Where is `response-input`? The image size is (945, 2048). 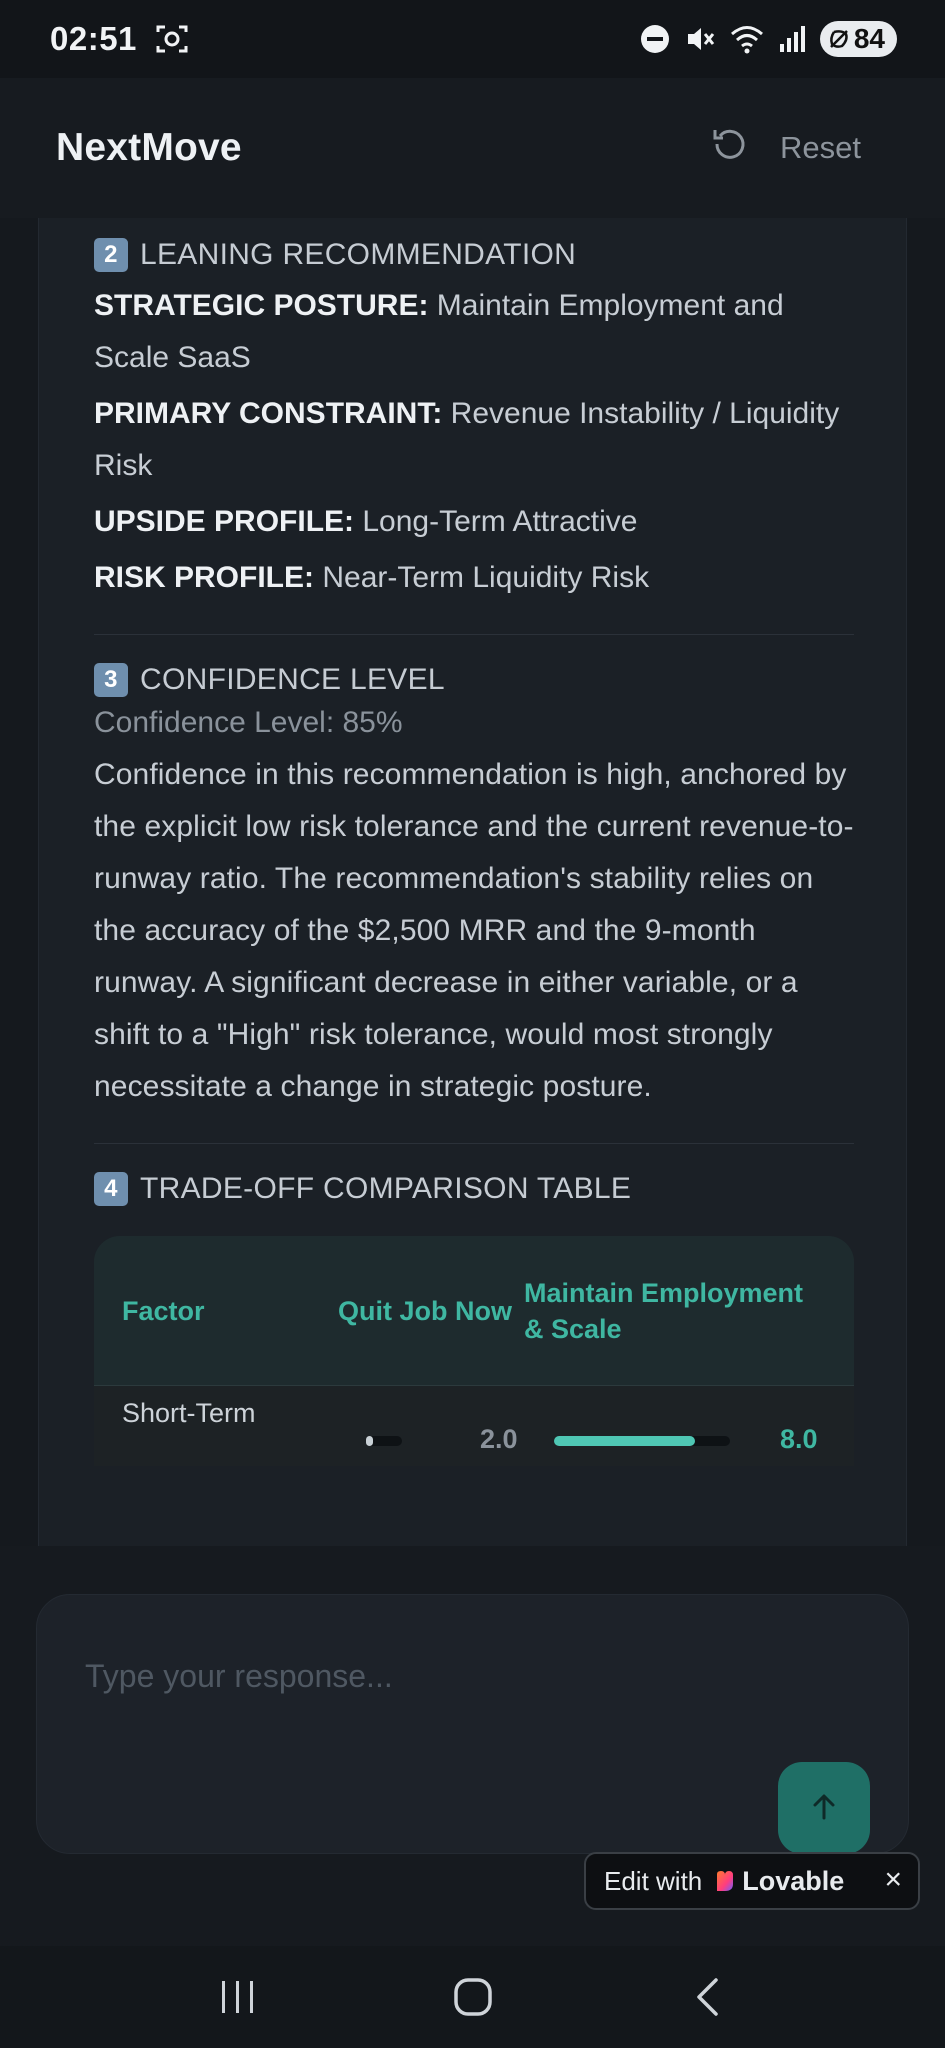
response-input is located at coordinates (435, 1676).